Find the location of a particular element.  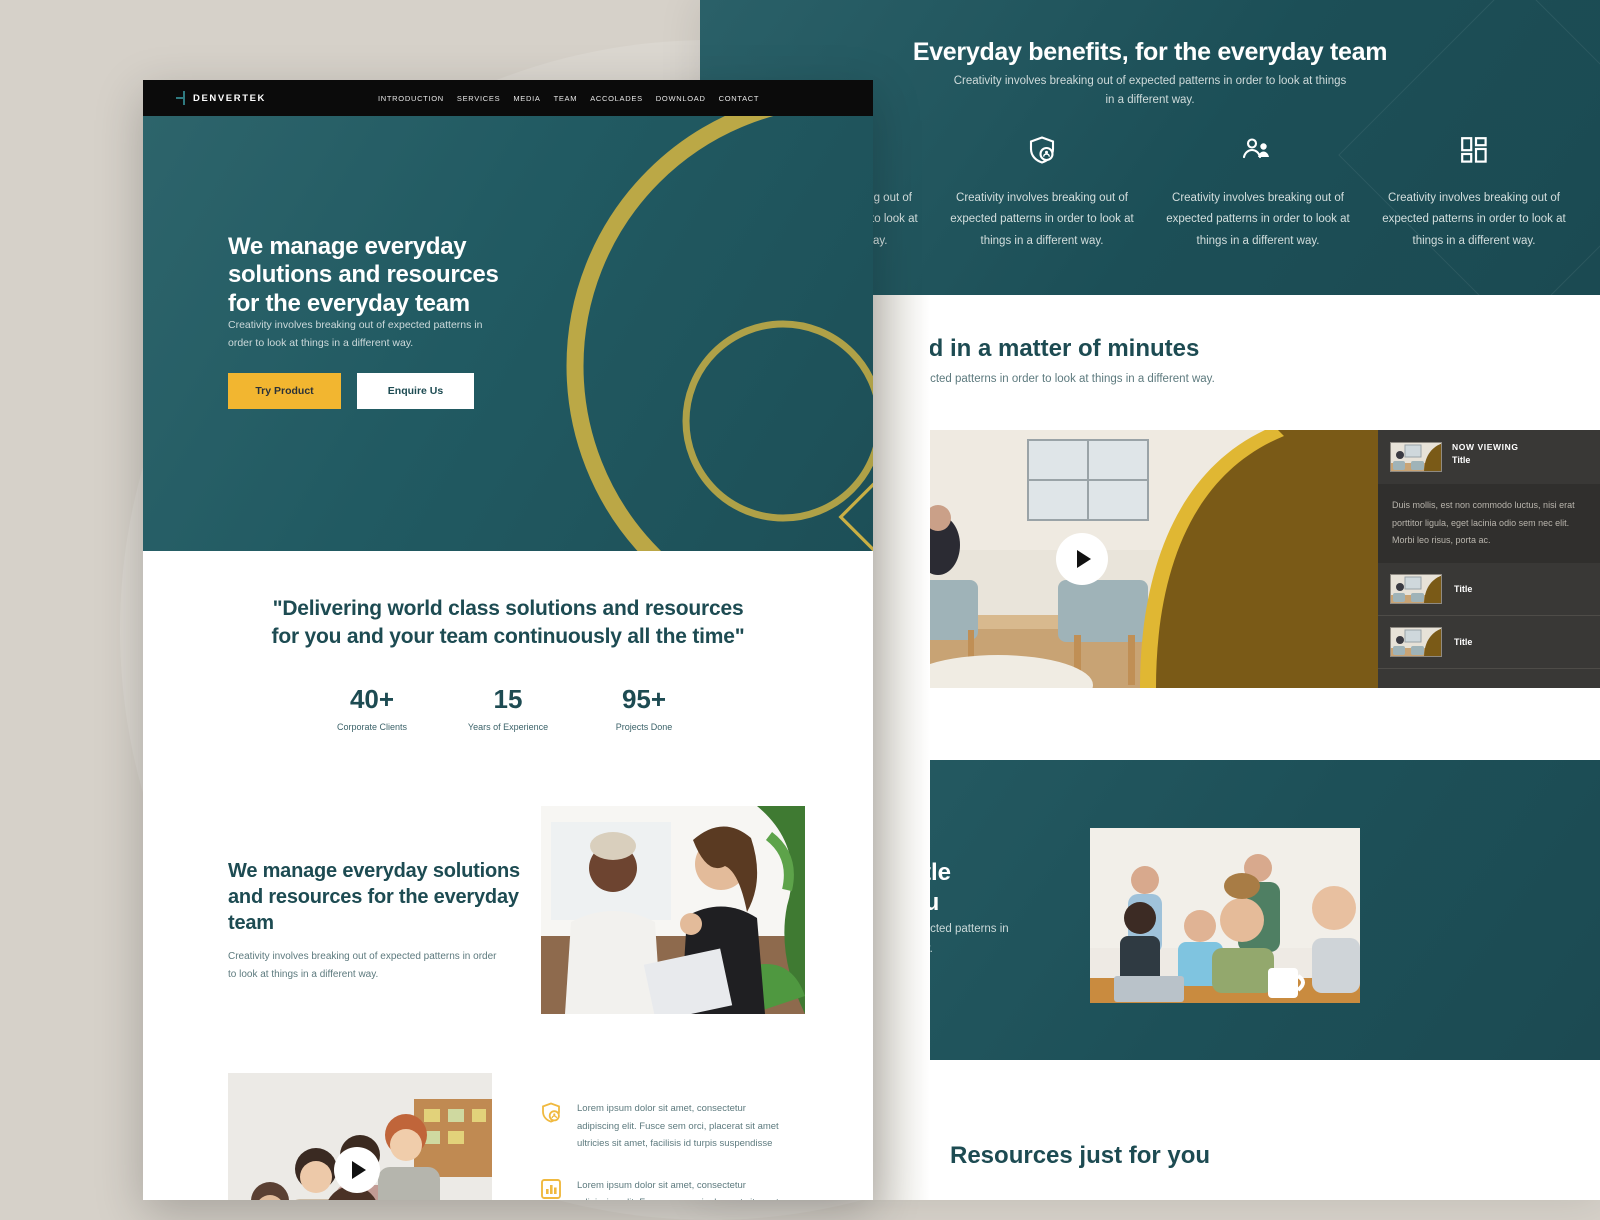

grid-icon is located at coordinates (1474, 150).